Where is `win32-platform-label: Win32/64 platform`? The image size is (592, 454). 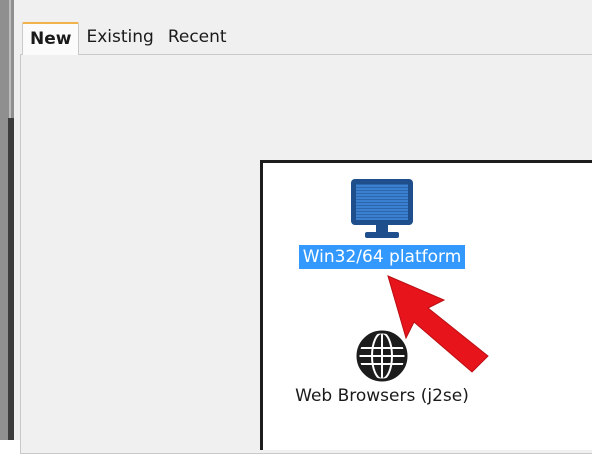 win32-platform-label: Win32/64 platform is located at coordinates (382, 257).